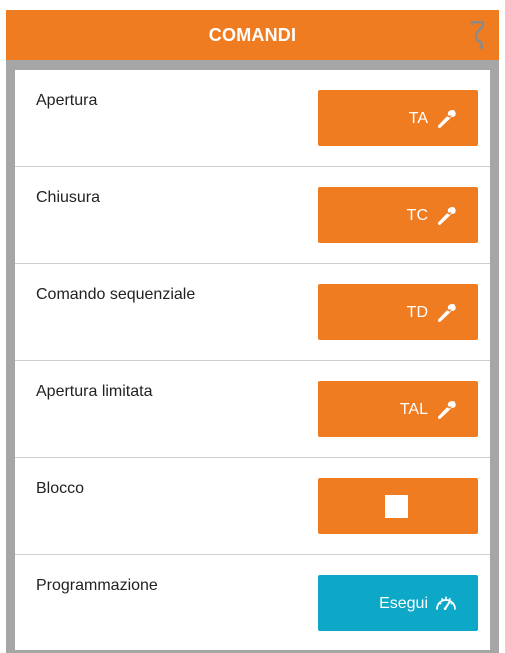 This screenshot has width=505, height=653. I want to click on header-bar: COMANDI, so click(252, 35).